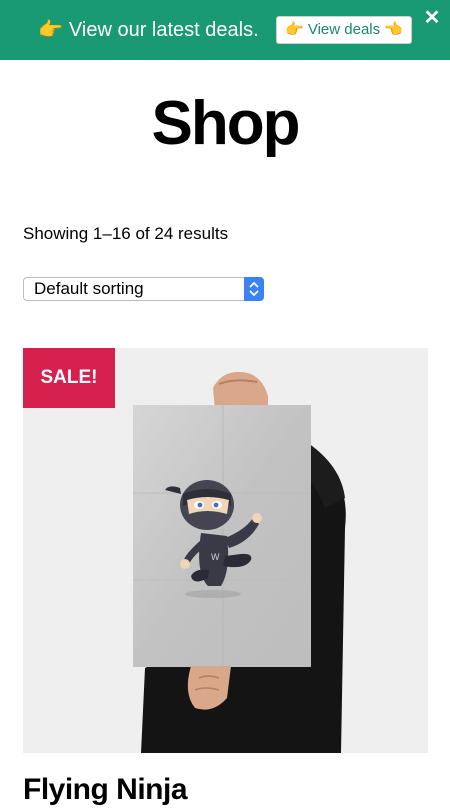 The image size is (450, 808). I want to click on product-title: Flying Ninja, so click(105, 790).